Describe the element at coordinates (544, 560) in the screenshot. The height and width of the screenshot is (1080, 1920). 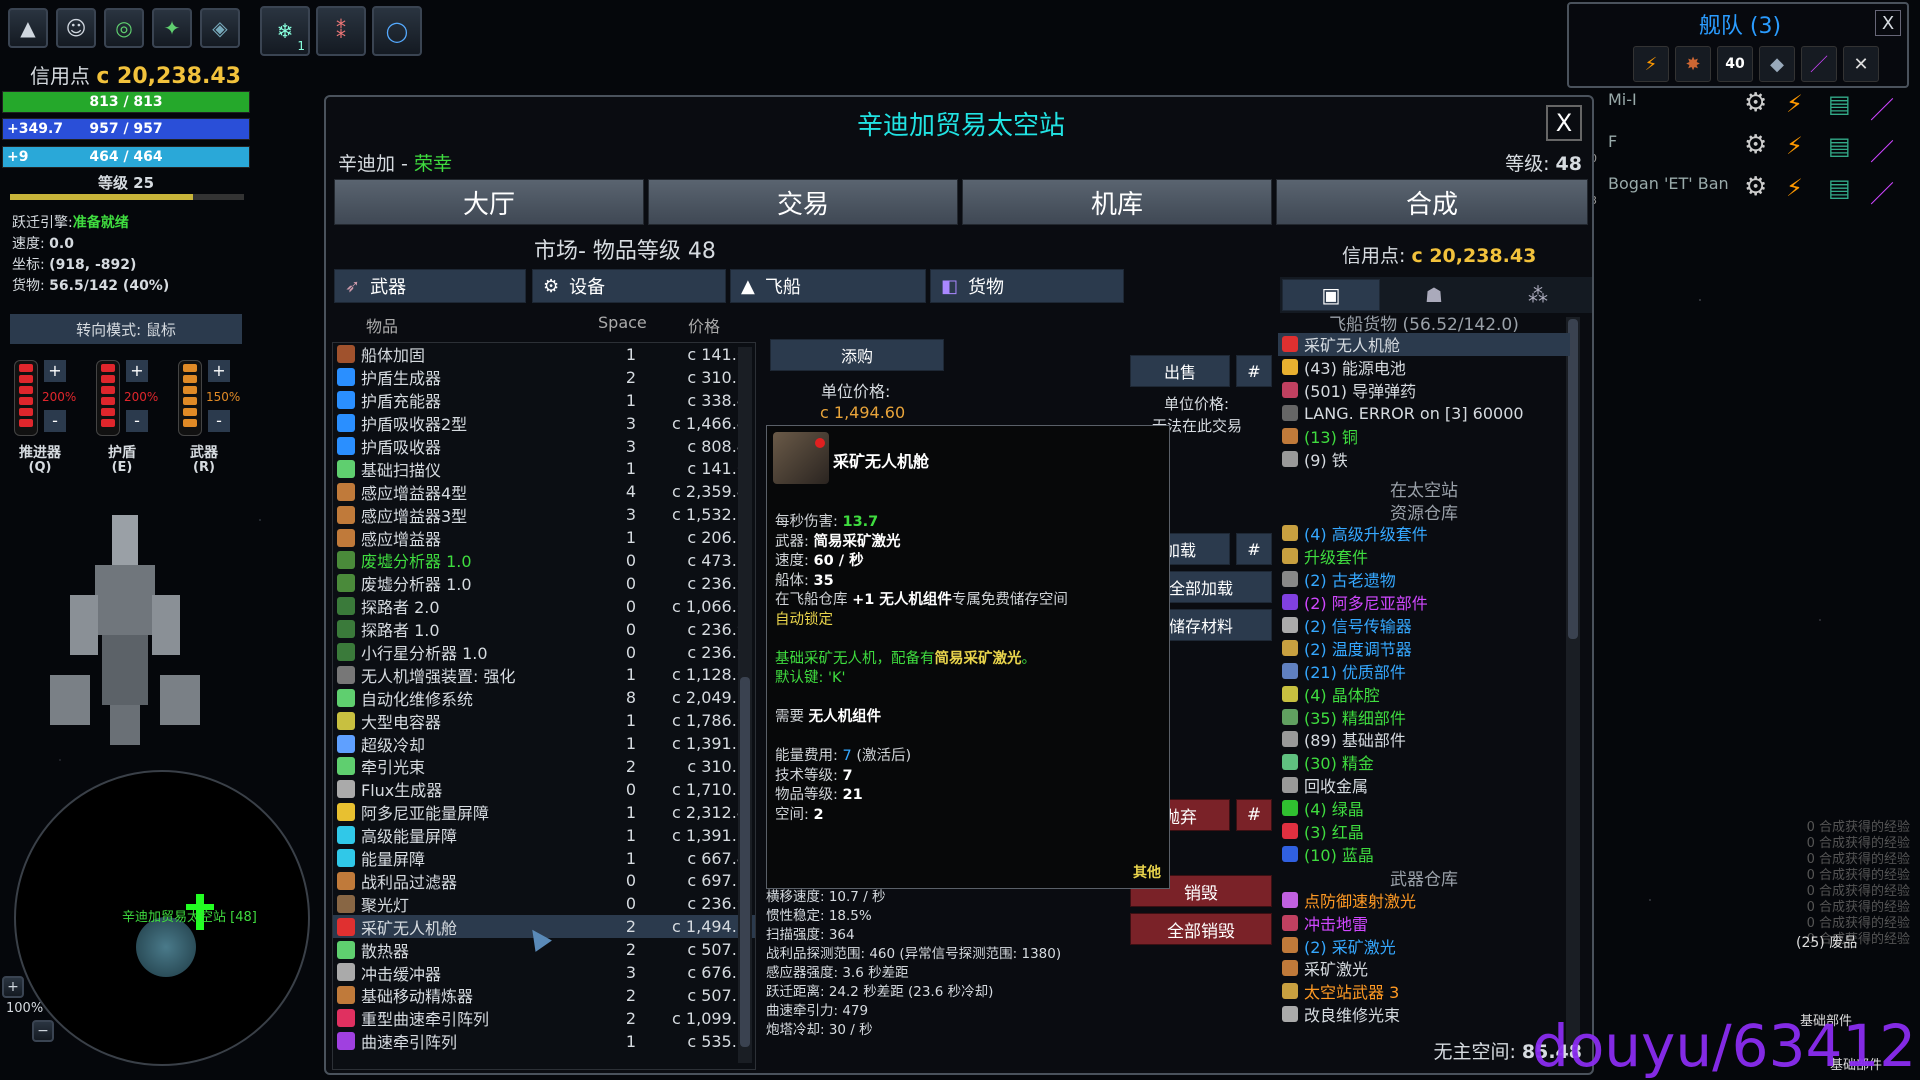
I see `market-row: 废墟分析器 1.0 0 c 473.8` at that location.